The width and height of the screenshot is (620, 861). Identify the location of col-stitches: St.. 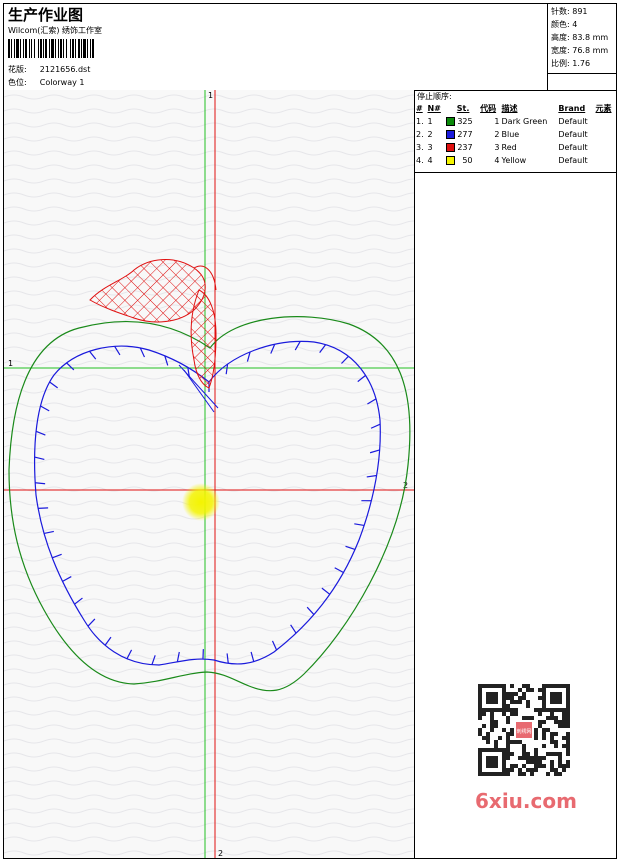
(463, 108).